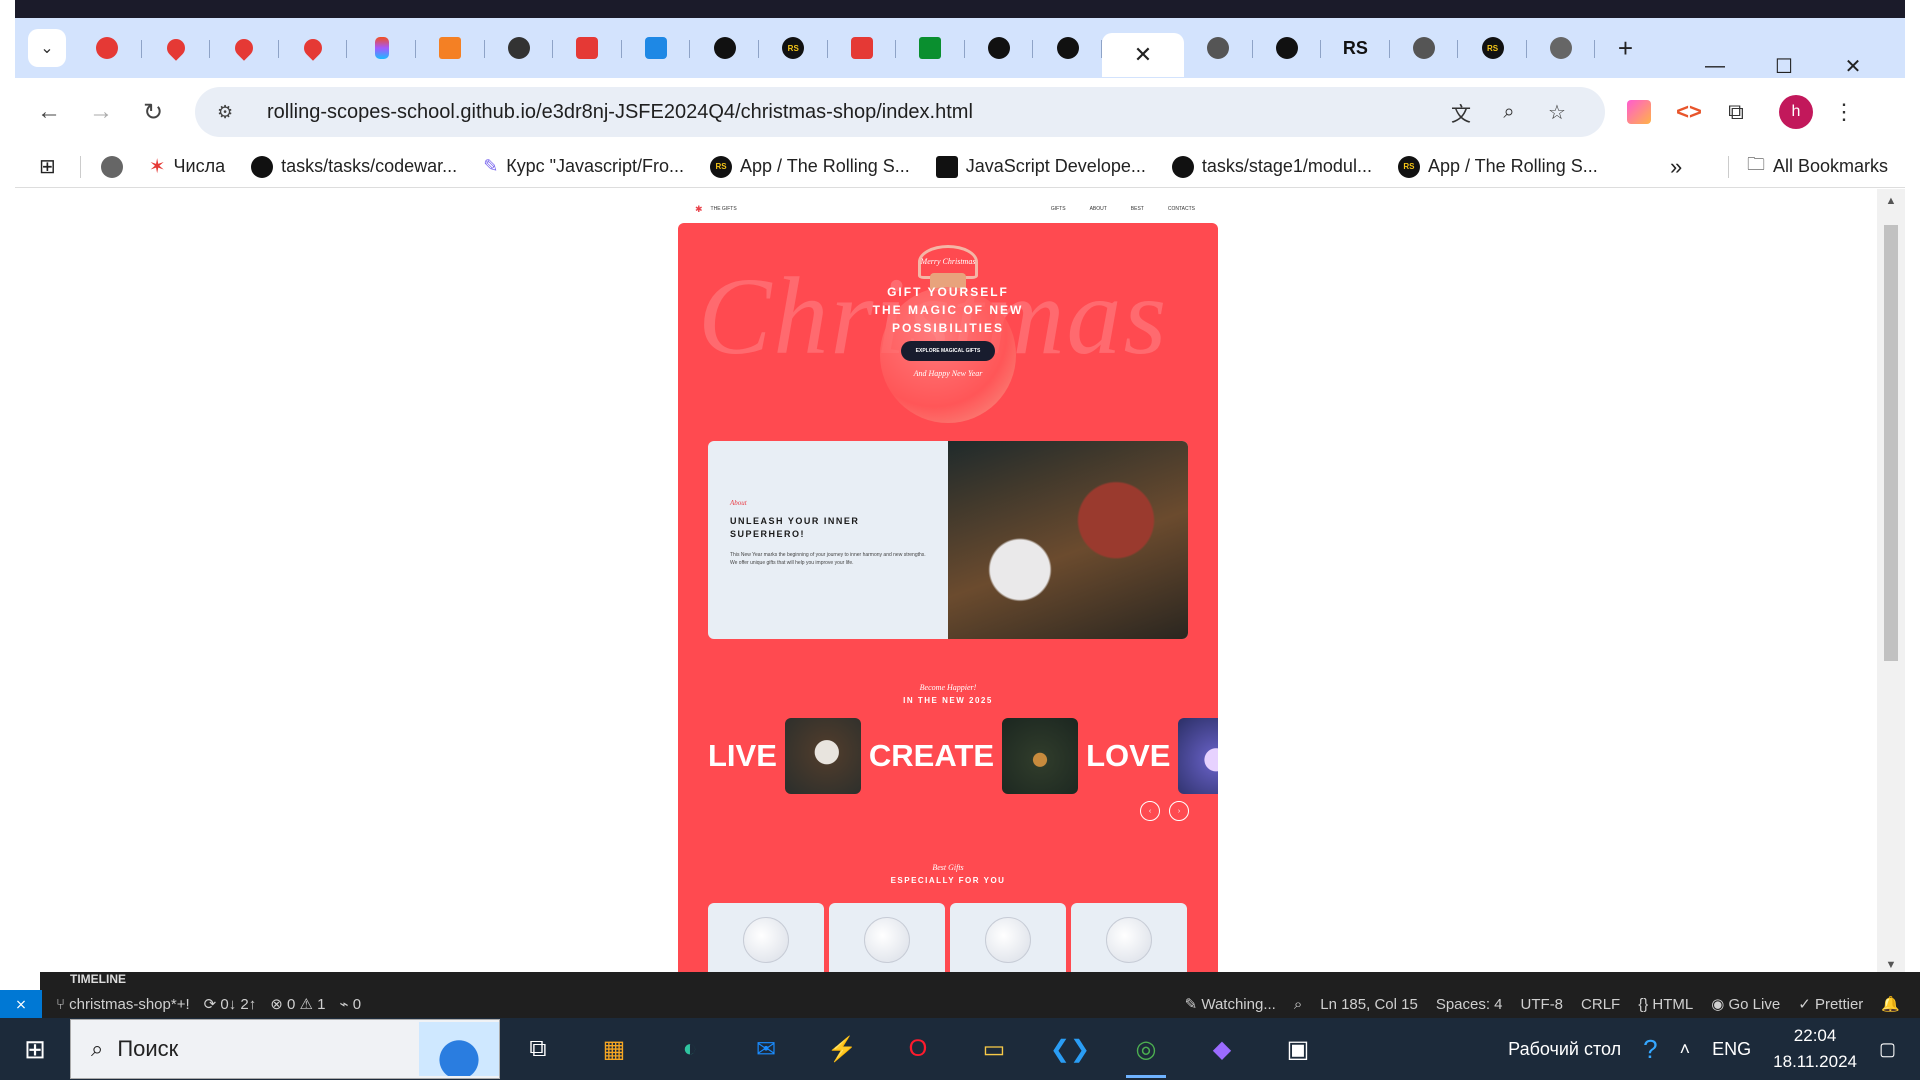 The width and height of the screenshot is (1920, 1080). Describe the element at coordinates (948, 351) in the screenshot. I see `explore-gifts-button: EXPLORE MAGICAL GIFTS` at that location.